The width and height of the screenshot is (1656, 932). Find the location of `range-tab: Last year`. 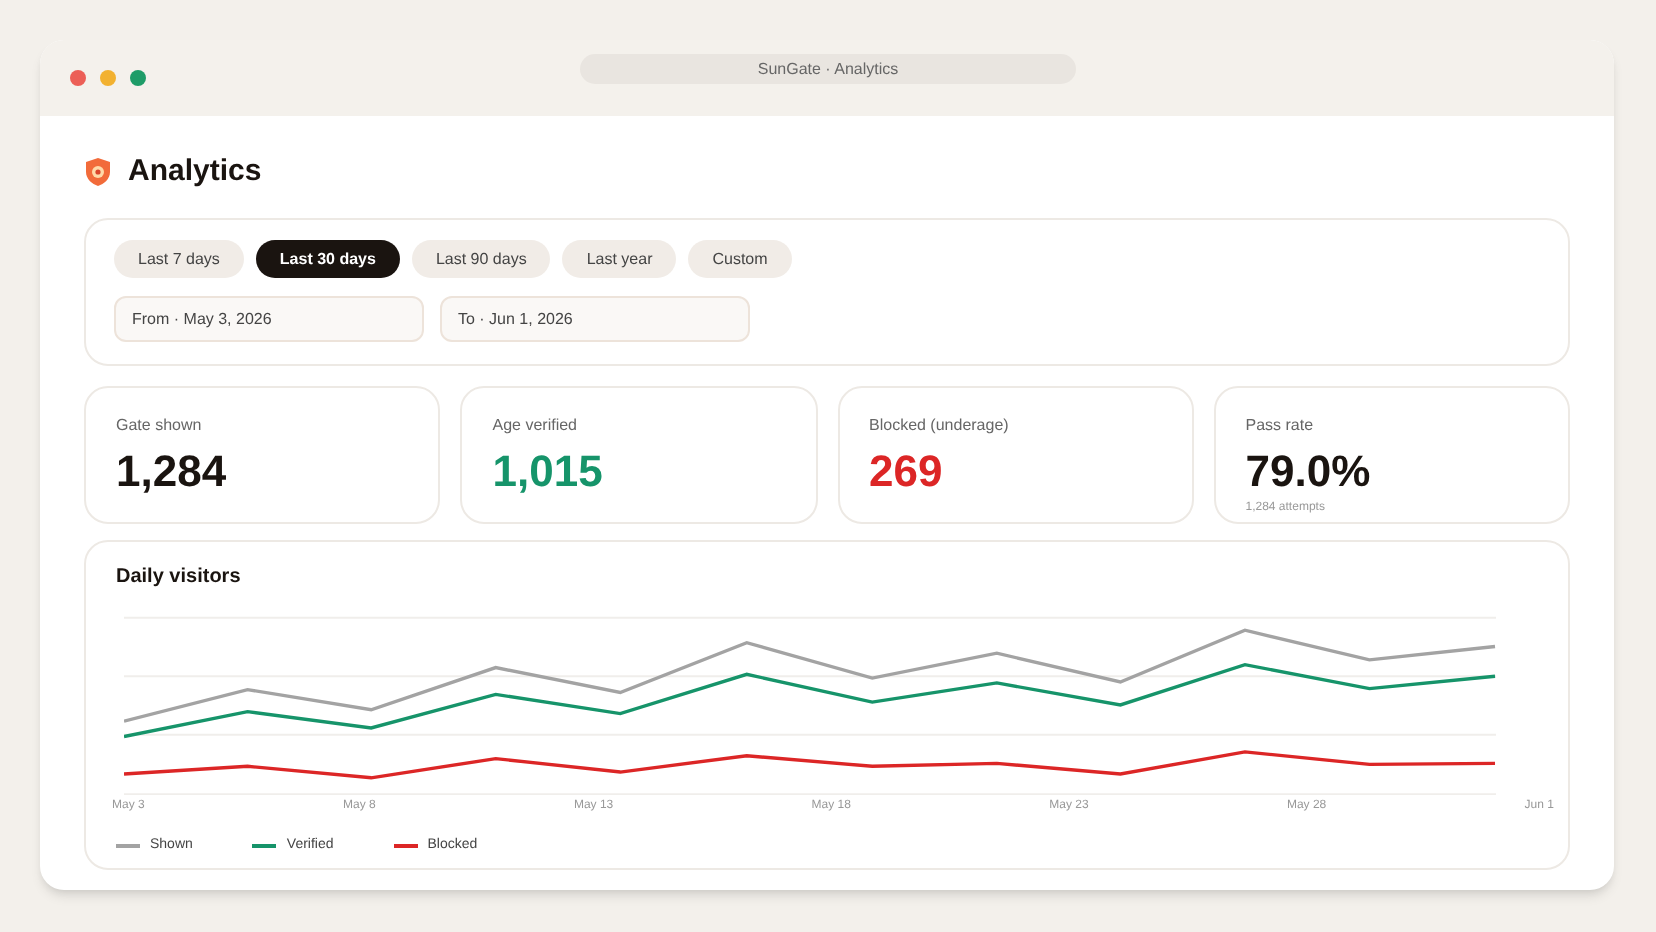

range-tab: Last year is located at coordinates (619, 259).